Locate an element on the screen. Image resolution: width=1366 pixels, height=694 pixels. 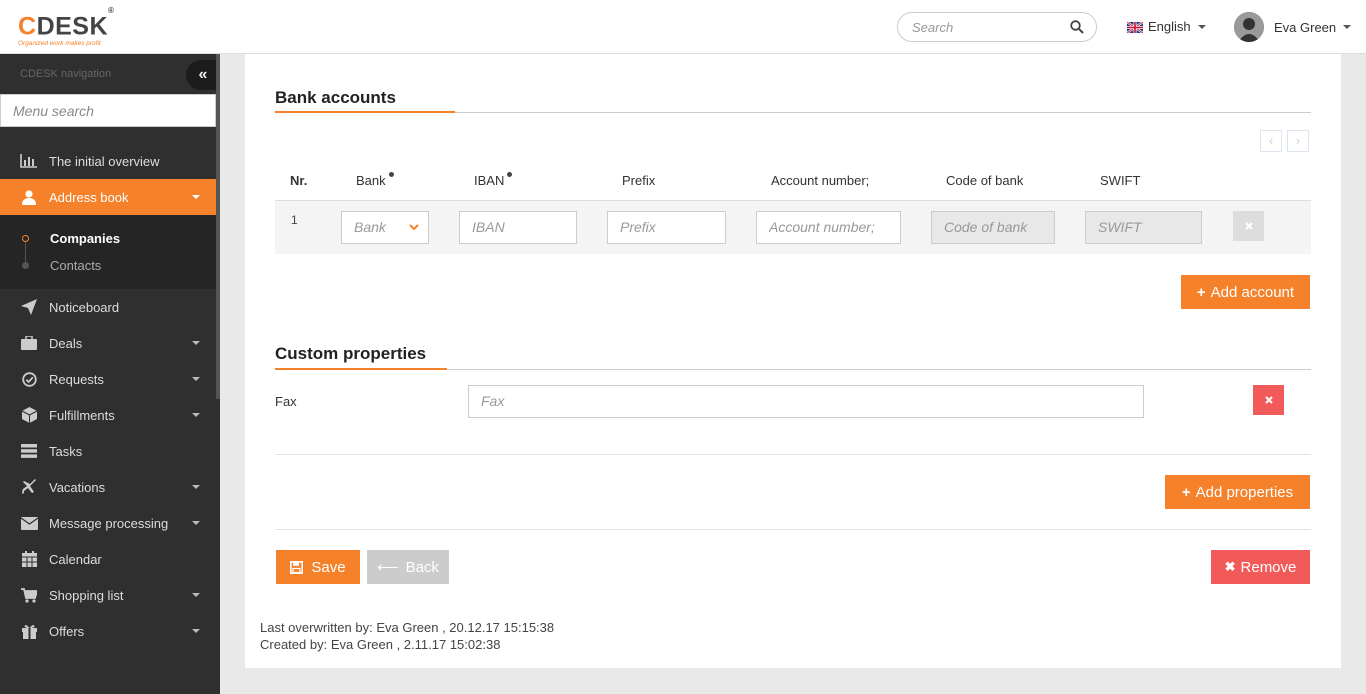
language-label: English is located at coordinates (1169, 26).